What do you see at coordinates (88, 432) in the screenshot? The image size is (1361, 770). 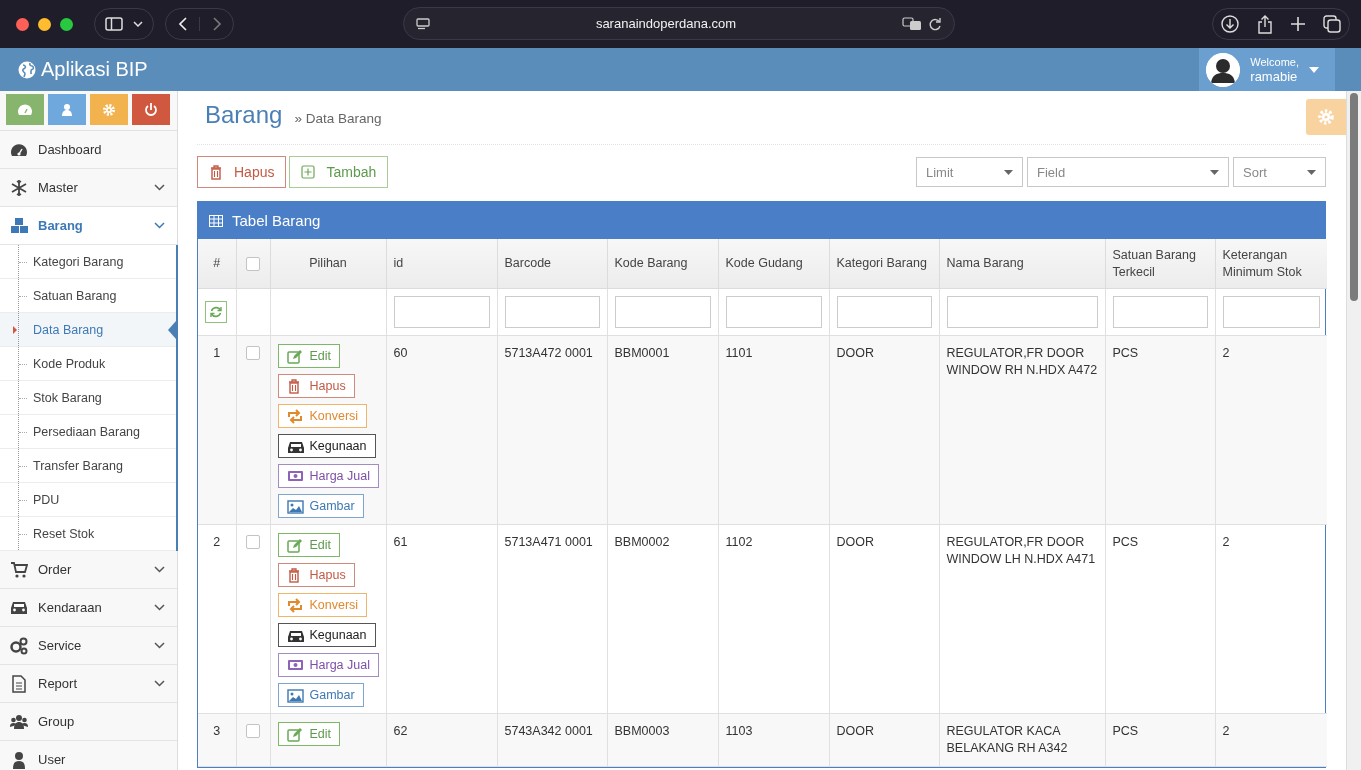 I see `submenu-item: Persediaan Barang` at bounding box center [88, 432].